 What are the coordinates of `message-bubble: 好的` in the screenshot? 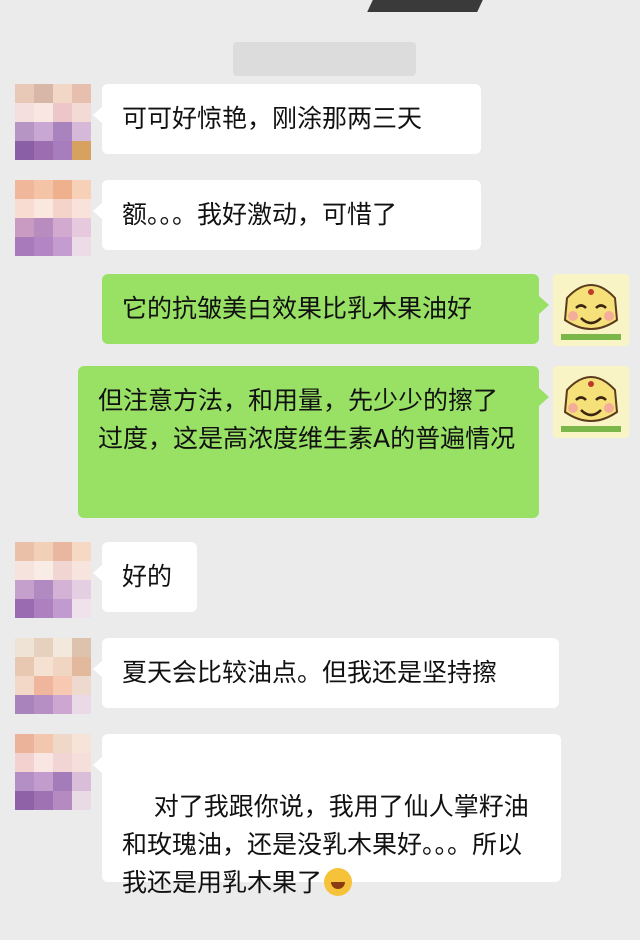 It's located at (145, 577).